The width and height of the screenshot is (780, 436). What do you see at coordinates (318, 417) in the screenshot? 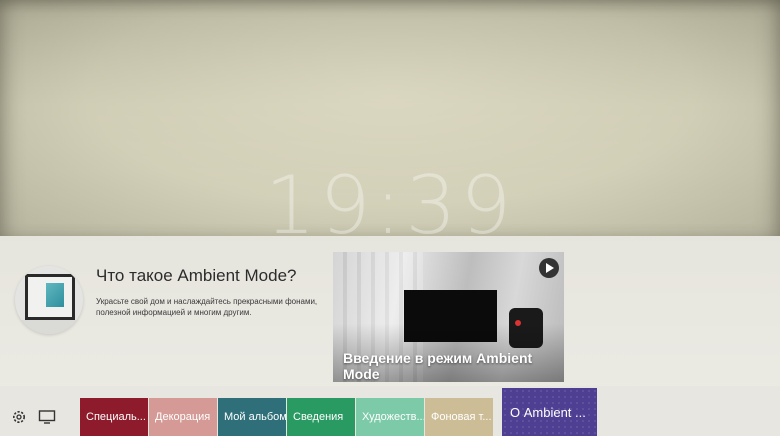
I see `tile-label: Сведения` at bounding box center [318, 417].